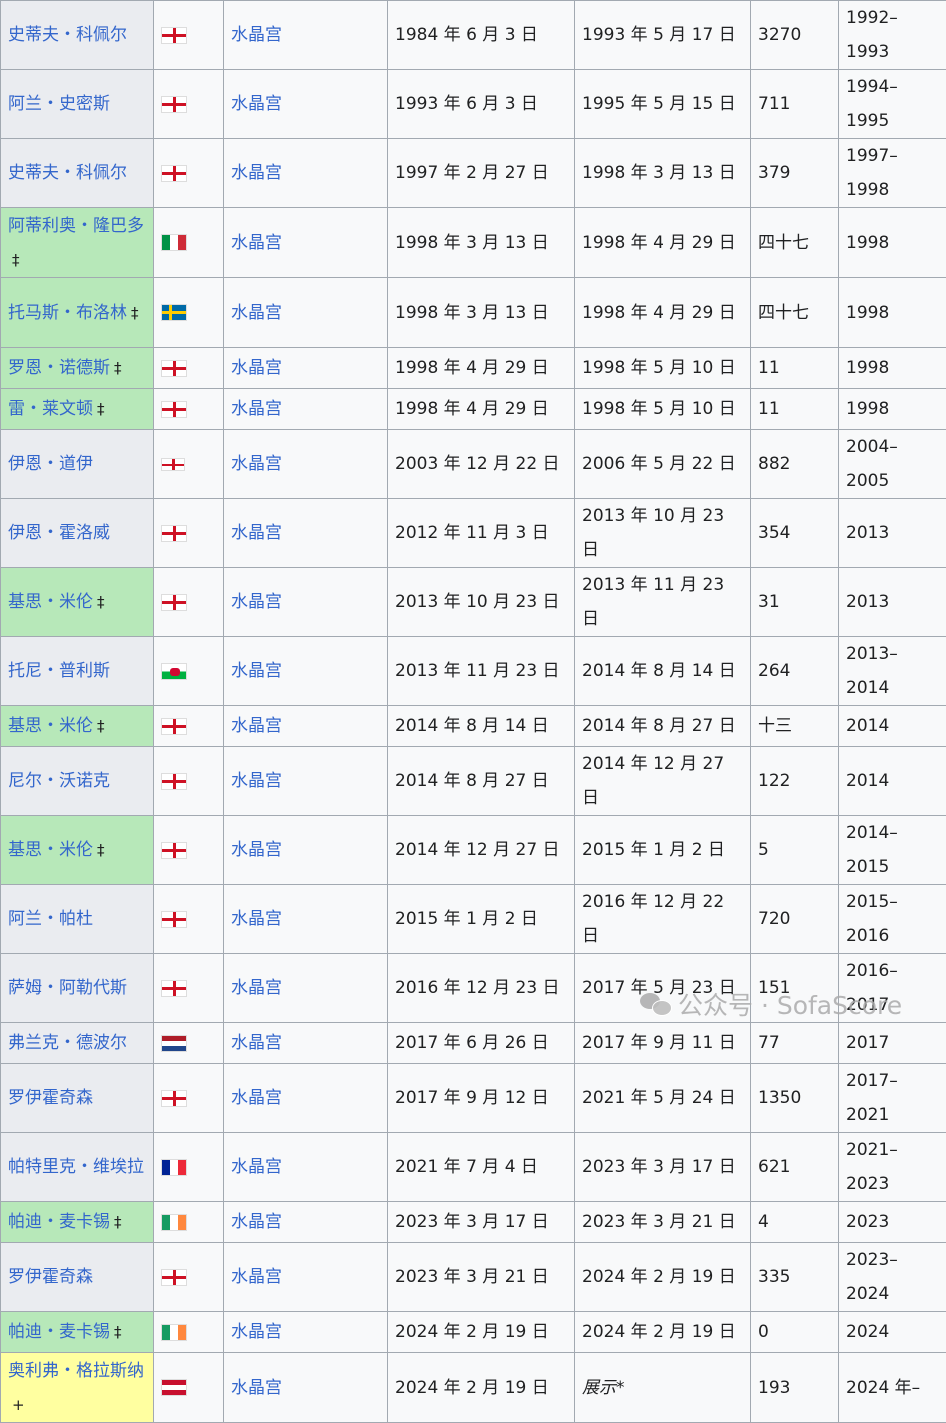 The height and width of the screenshot is (1423, 946). Describe the element at coordinates (795, 173) in the screenshot. I see `days-cell: 379` at that location.